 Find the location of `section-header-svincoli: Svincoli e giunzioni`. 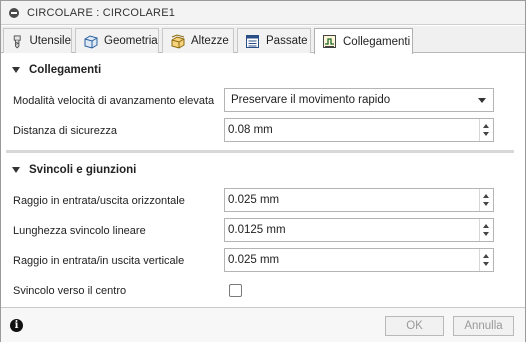

section-header-svincoli: Svincoli e giunzioni is located at coordinates (263, 170).